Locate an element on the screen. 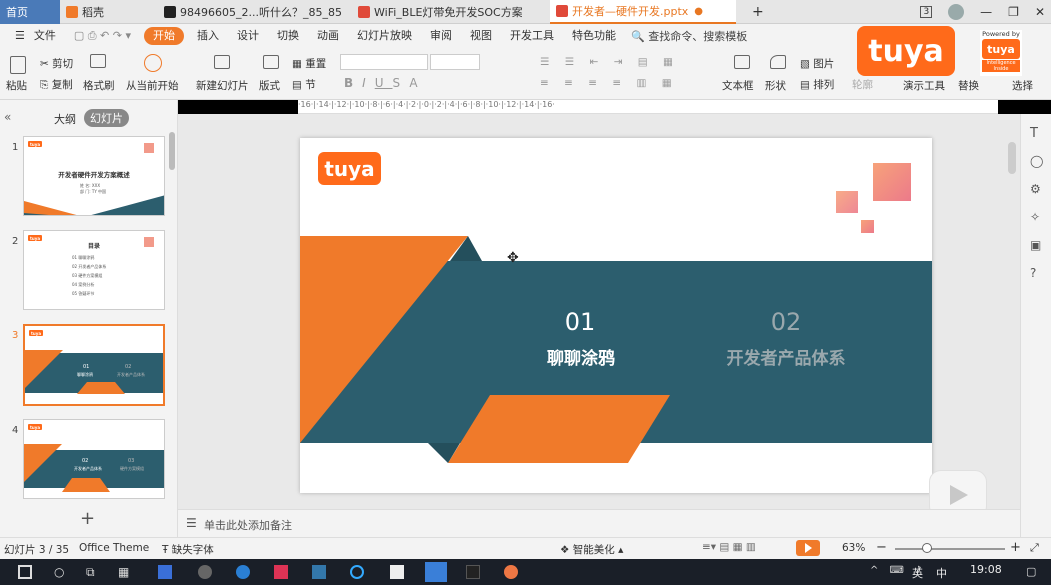 The height and width of the screenshot is (585, 1051). wps-active-icon is located at coordinates (436, 572).